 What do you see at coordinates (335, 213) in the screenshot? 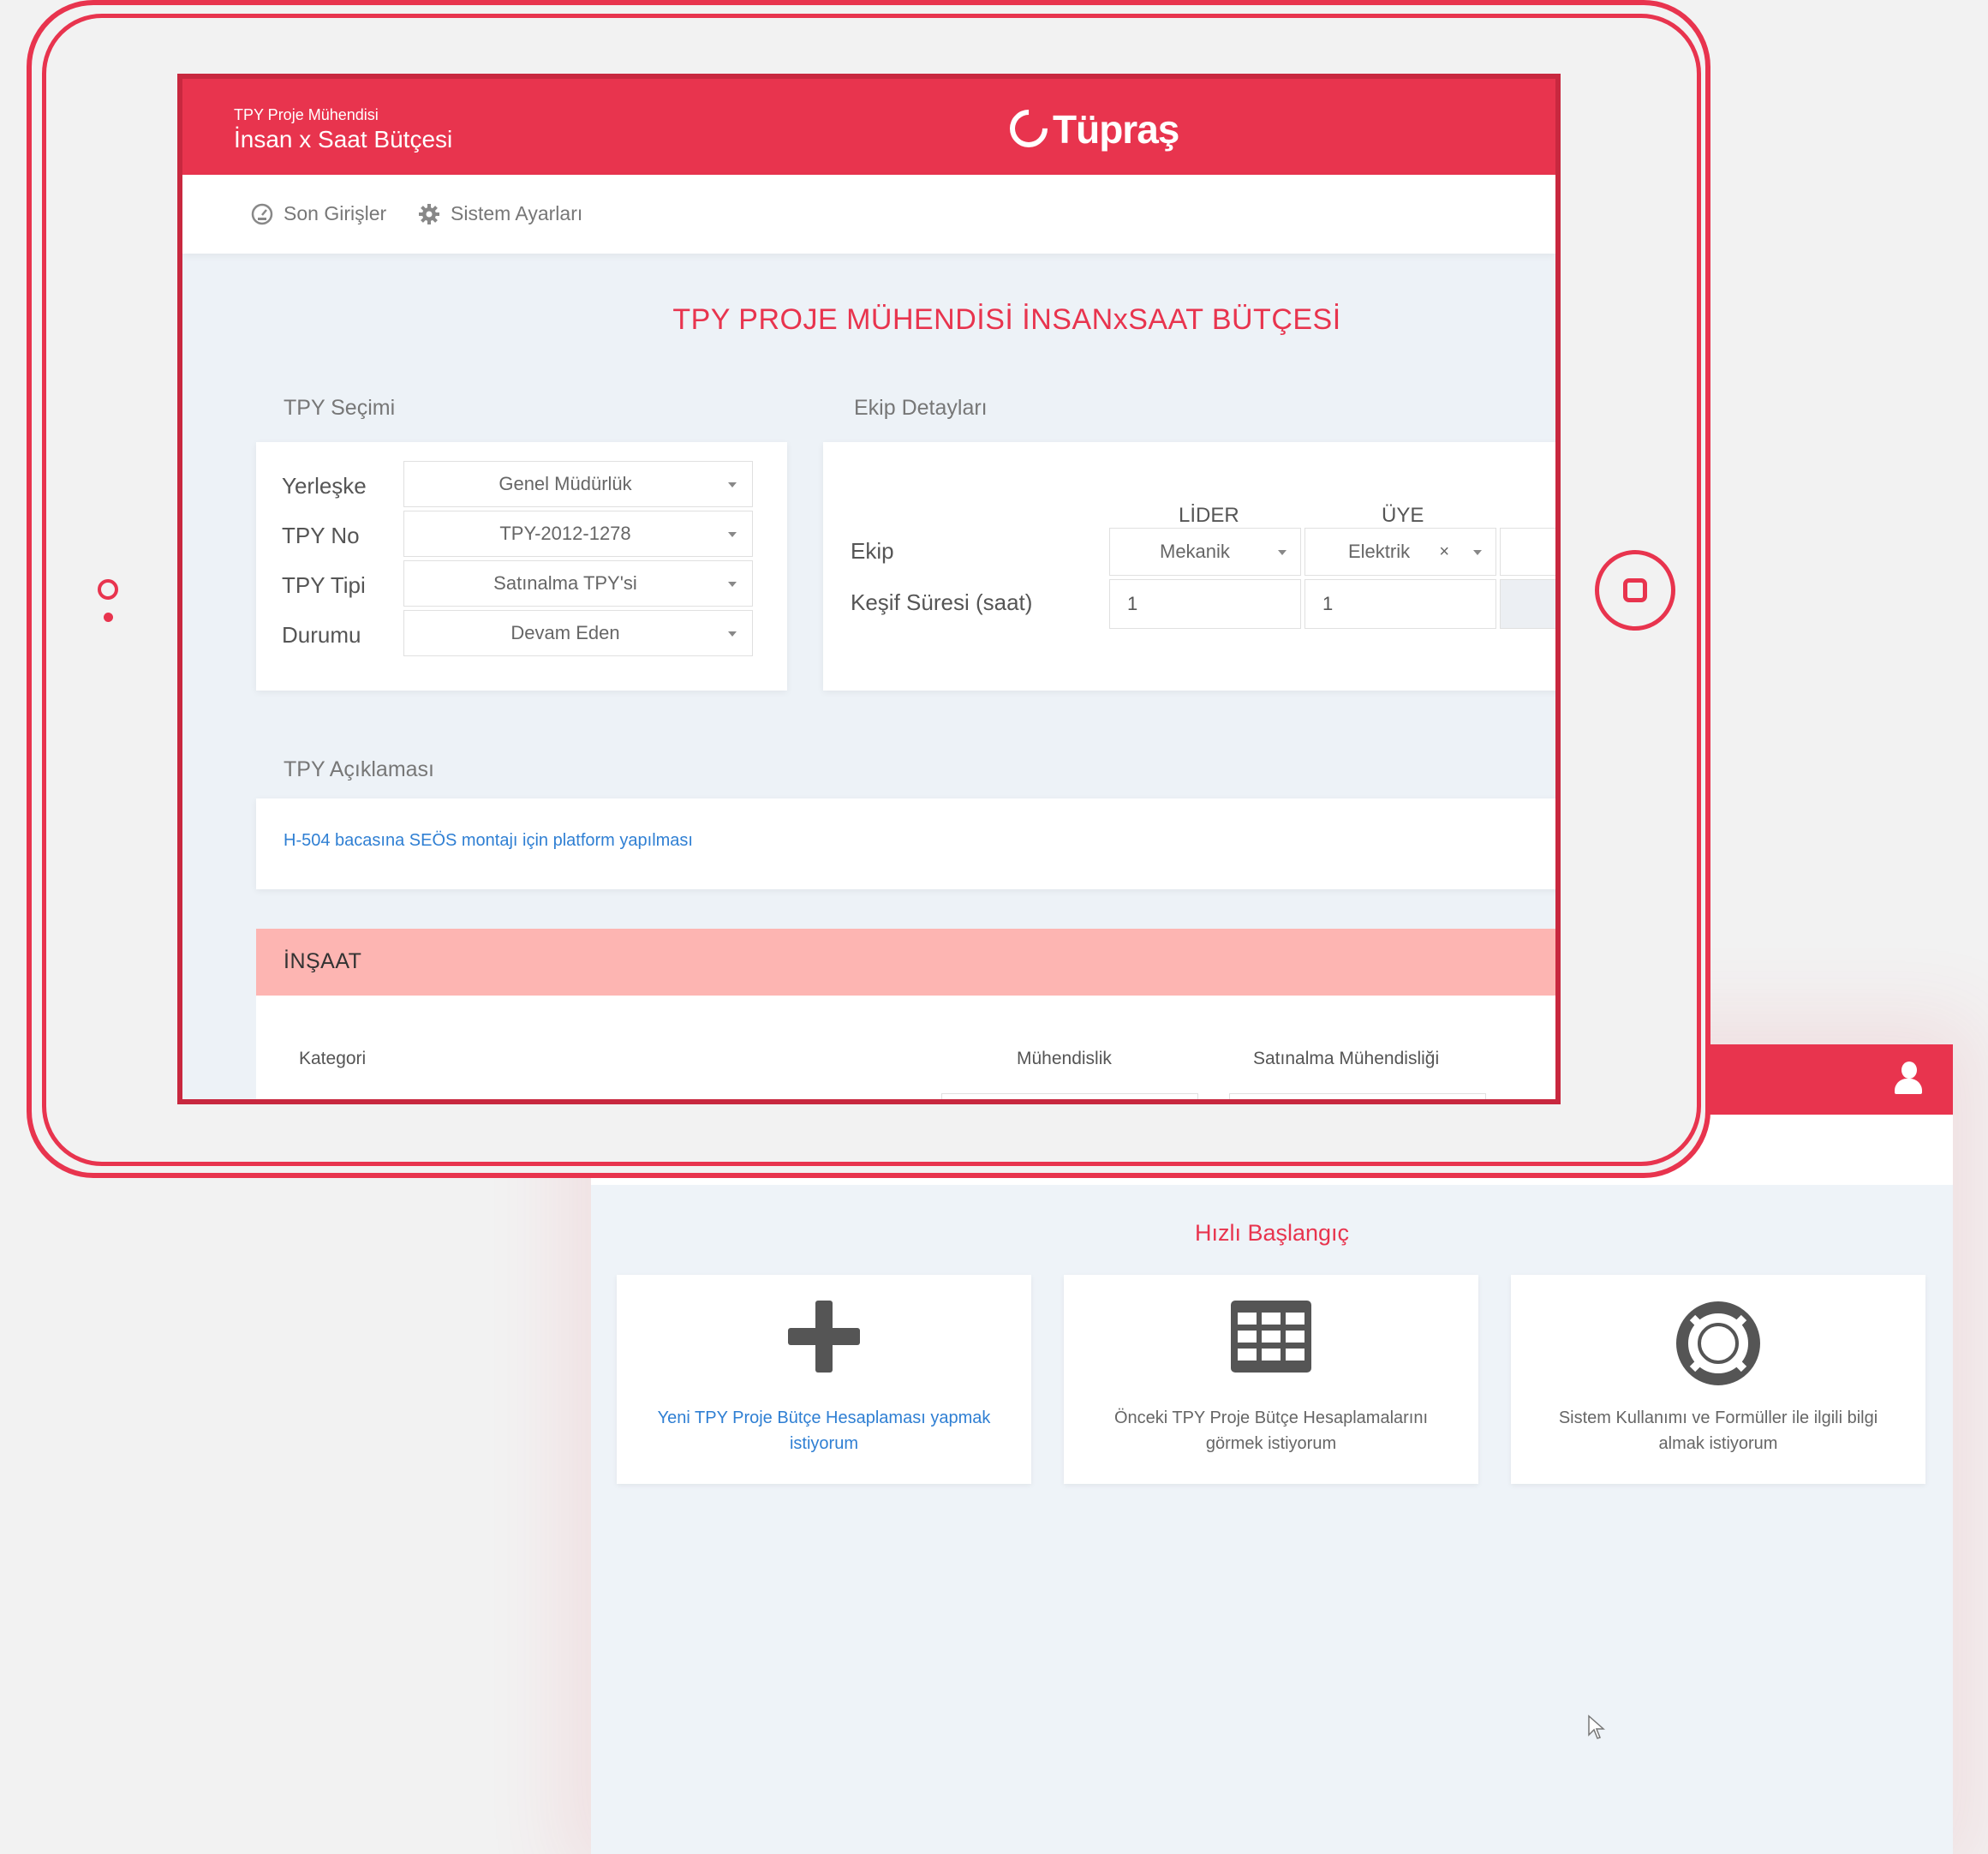
I see `nav-item-label: Son Girişler` at bounding box center [335, 213].